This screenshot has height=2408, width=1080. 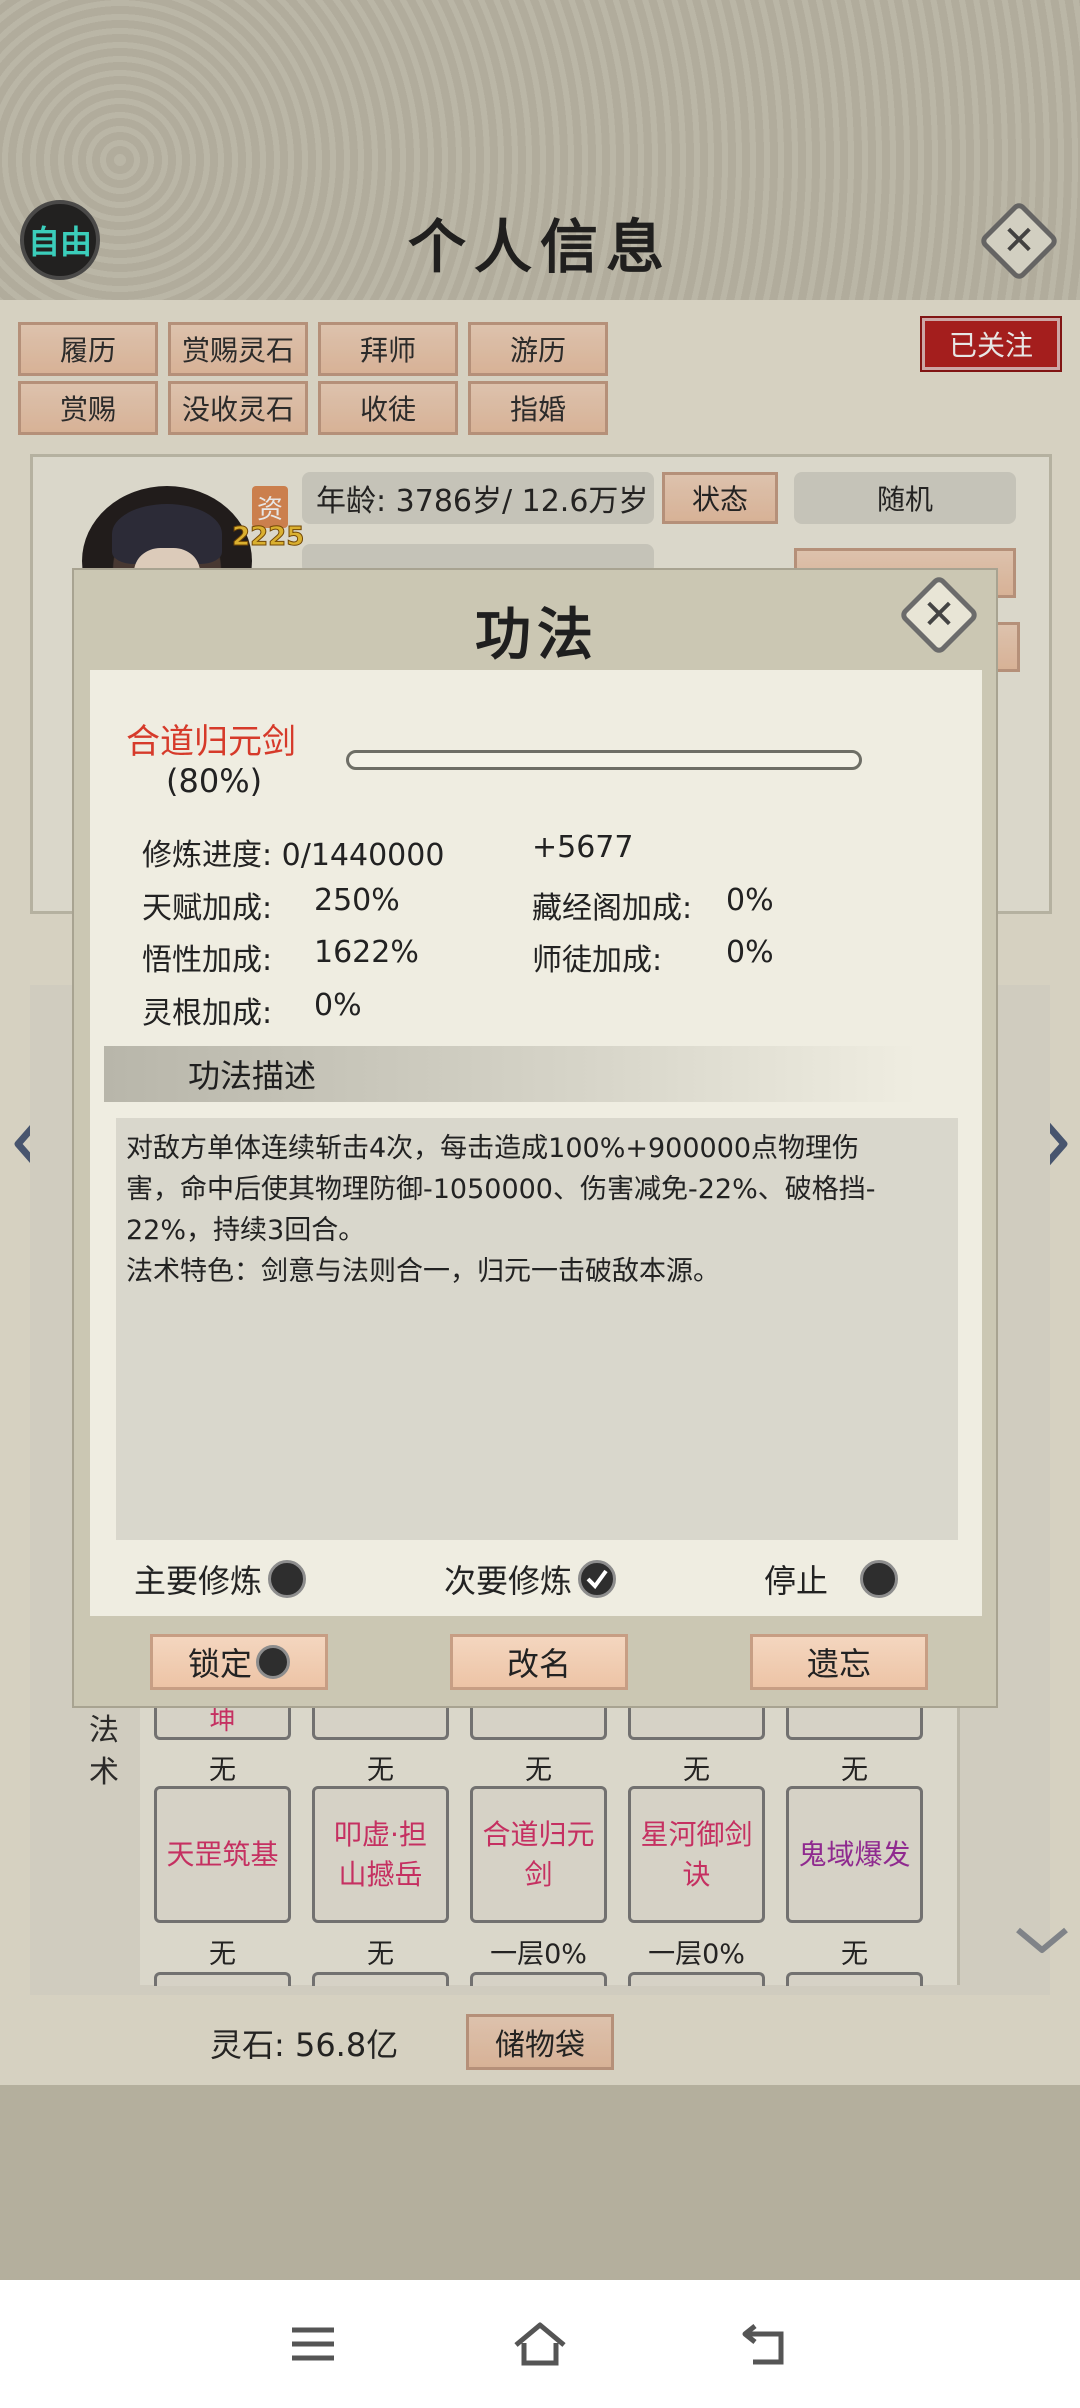 I want to click on talent-bonus-label: 天赋加成:, so click(x=207, y=908).